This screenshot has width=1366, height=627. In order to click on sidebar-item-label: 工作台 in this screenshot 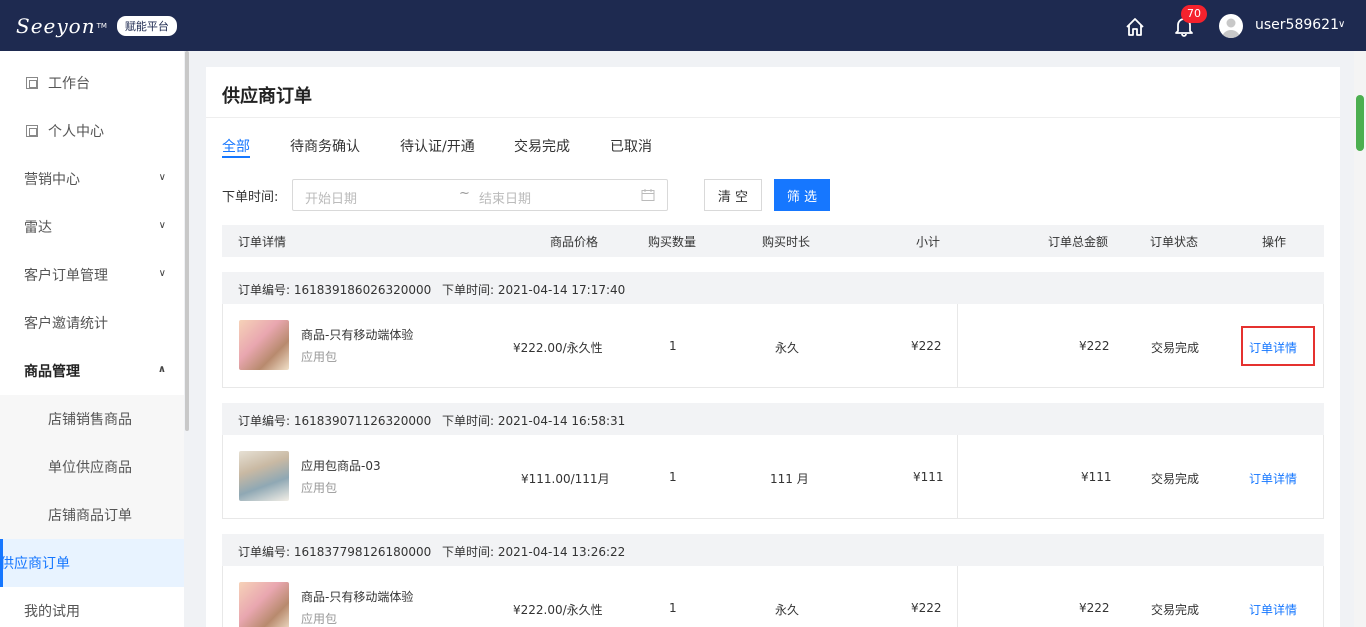, I will do `click(69, 84)`.